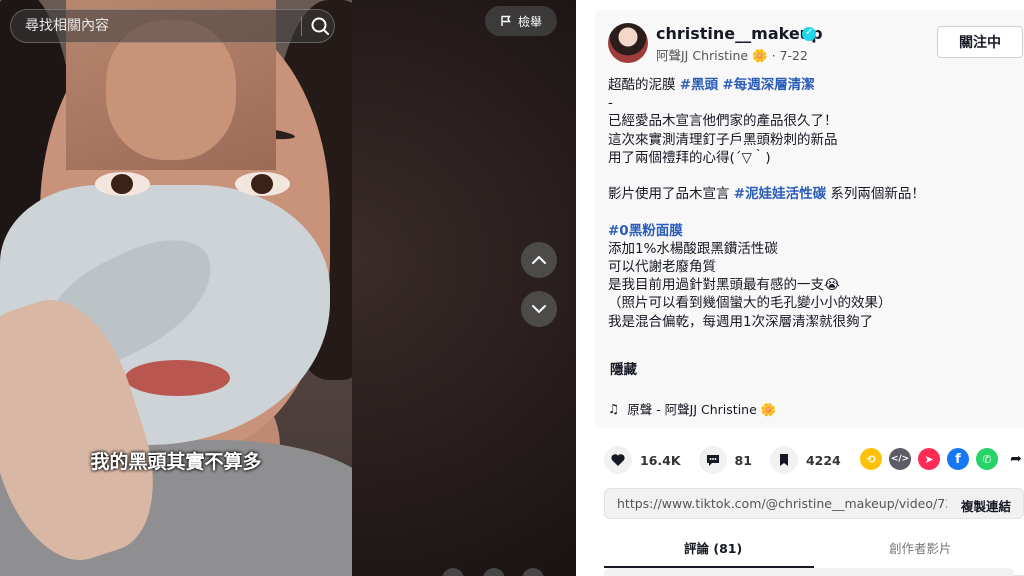 This screenshot has width=1024, height=576. I want to click on author-username: christine__makeup, so click(739, 33).